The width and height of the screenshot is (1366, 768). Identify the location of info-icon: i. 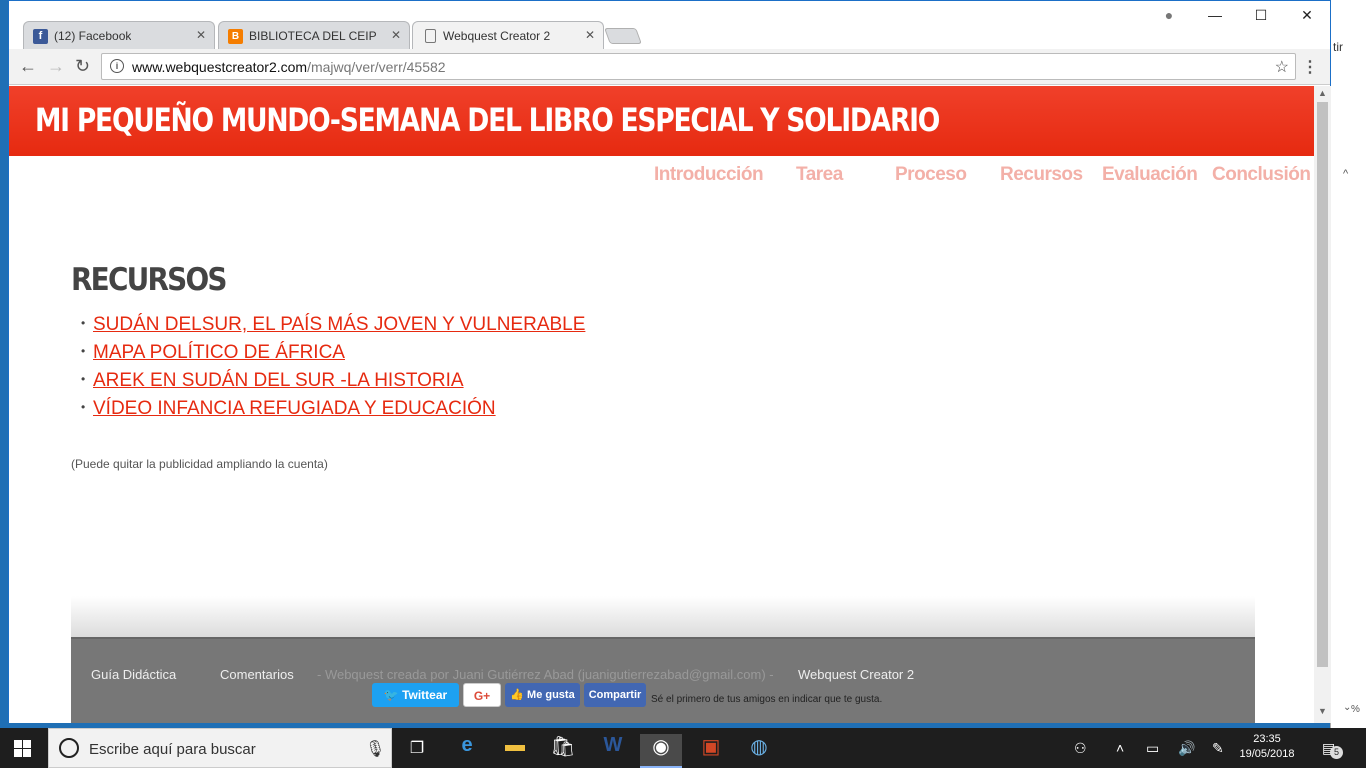
(117, 66).